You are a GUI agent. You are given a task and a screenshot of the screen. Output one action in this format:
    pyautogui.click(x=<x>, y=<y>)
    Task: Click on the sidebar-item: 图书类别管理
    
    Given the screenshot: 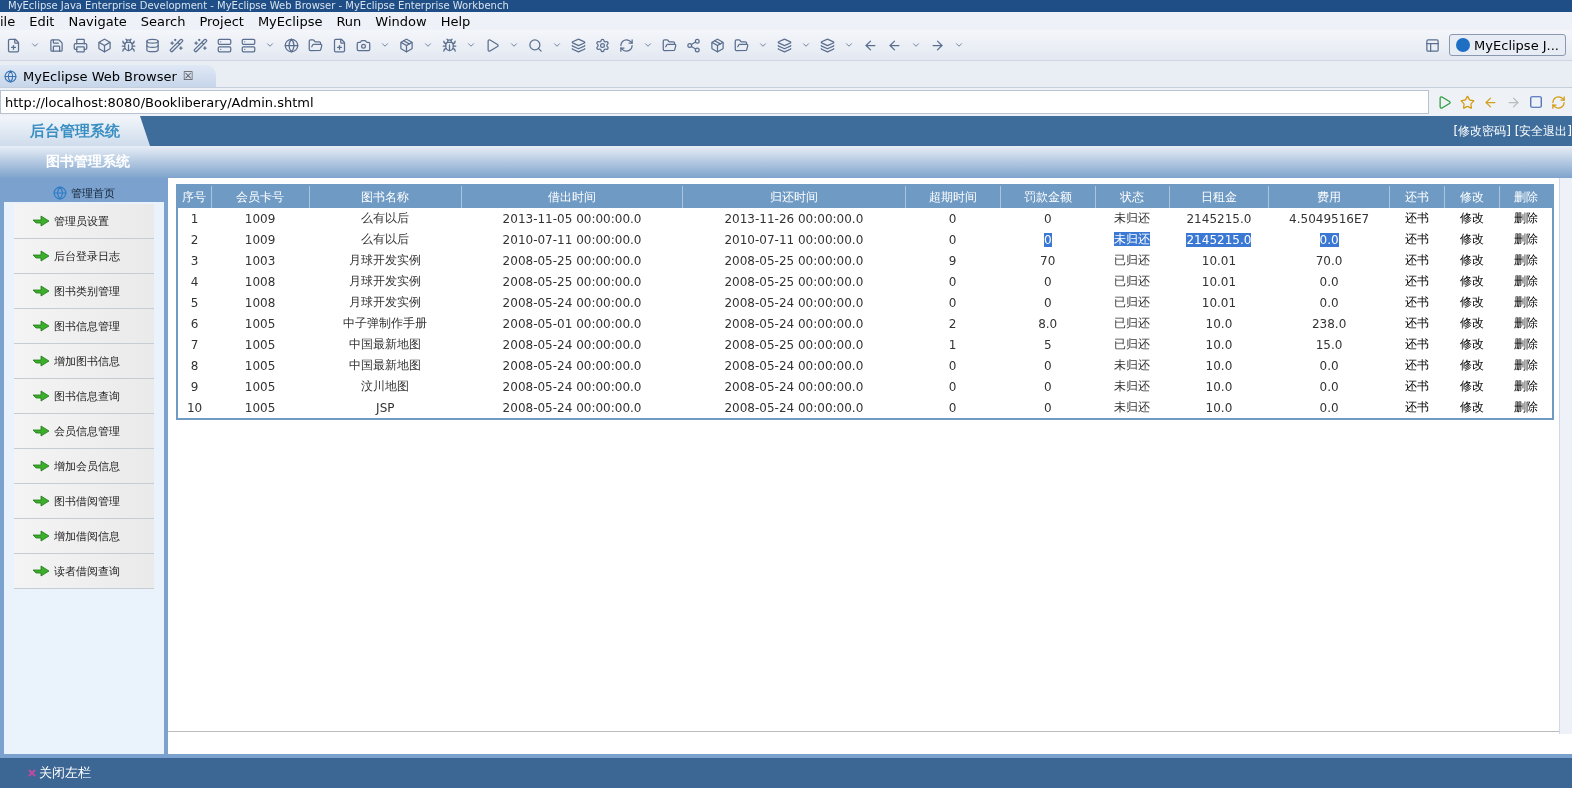 What is the action you would take?
    pyautogui.click(x=84, y=291)
    